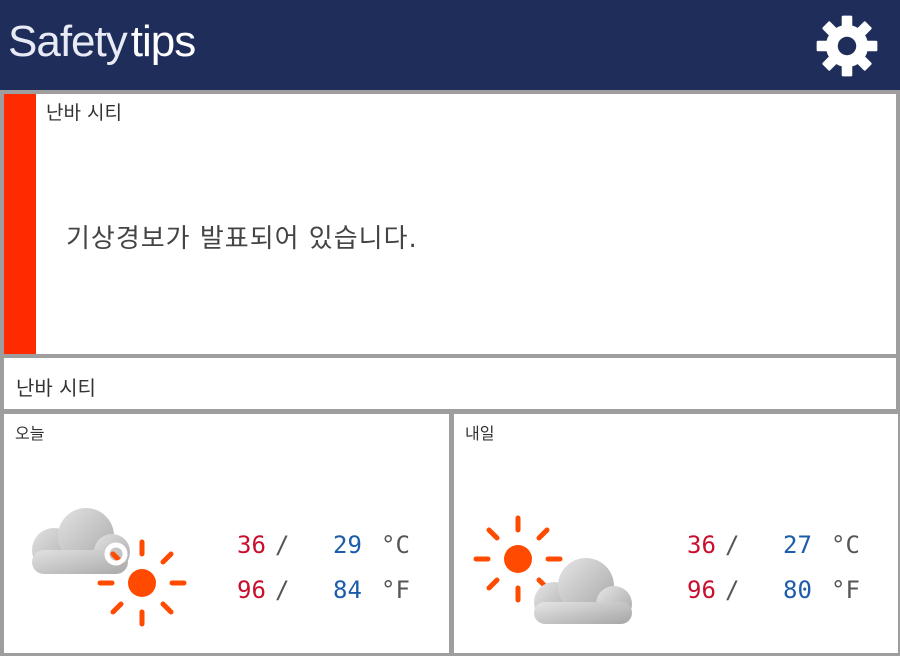  What do you see at coordinates (347, 590) in the screenshot?
I see `low-temp-f-today: 84` at bounding box center [347, 590].